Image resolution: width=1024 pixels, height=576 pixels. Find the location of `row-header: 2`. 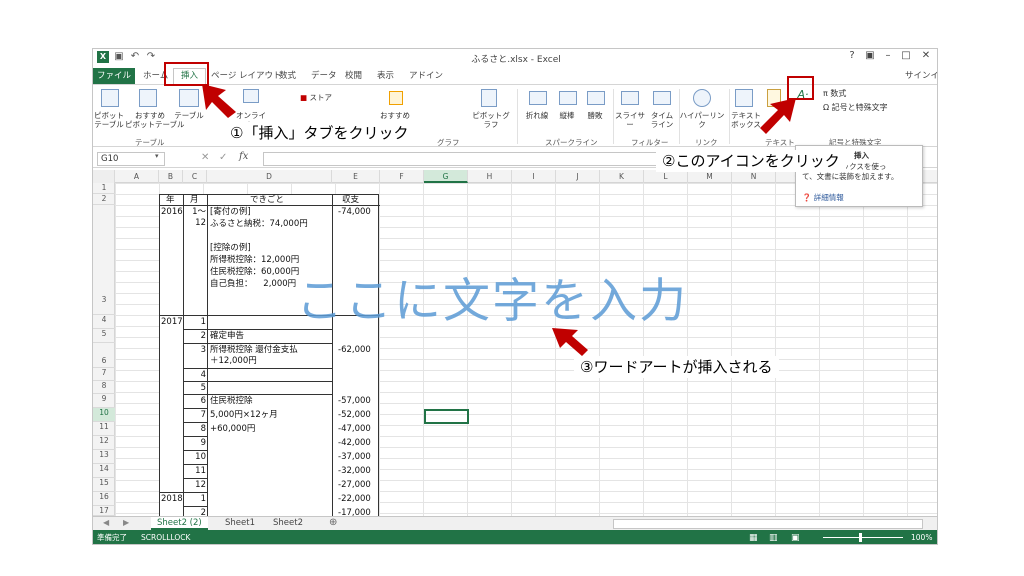

row-header: 2 is located at coordinates (104, 199).